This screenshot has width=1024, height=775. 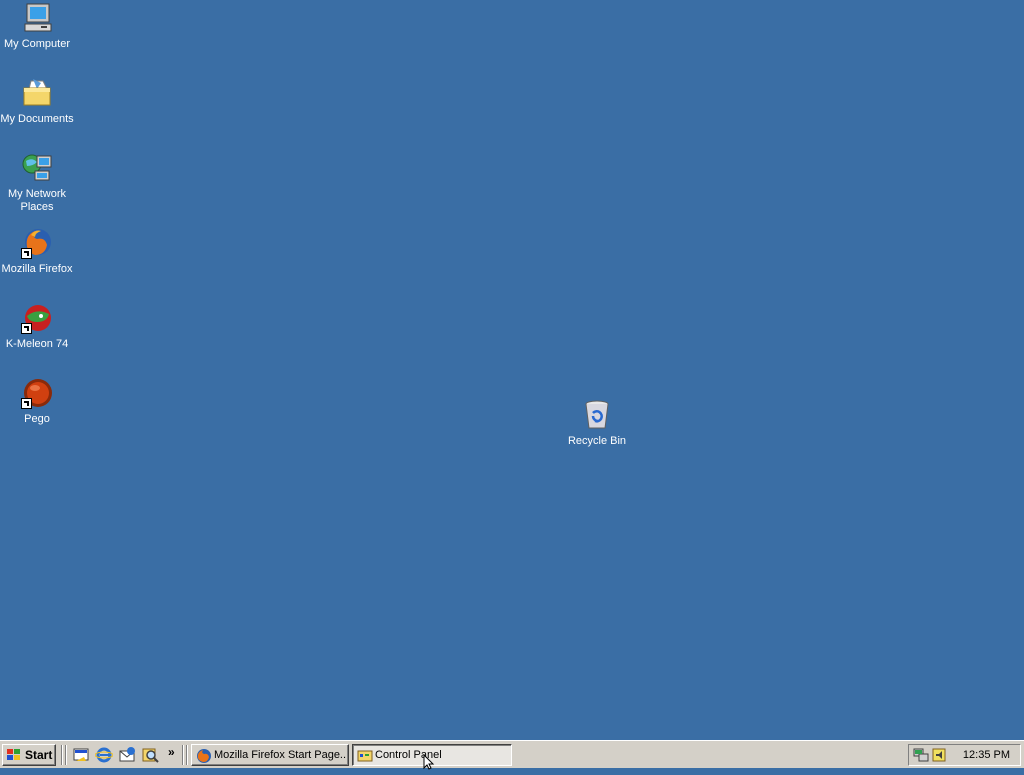 I want to click on desktop-icon-label: Mozilla Firefox, so click(x=37, y=269).